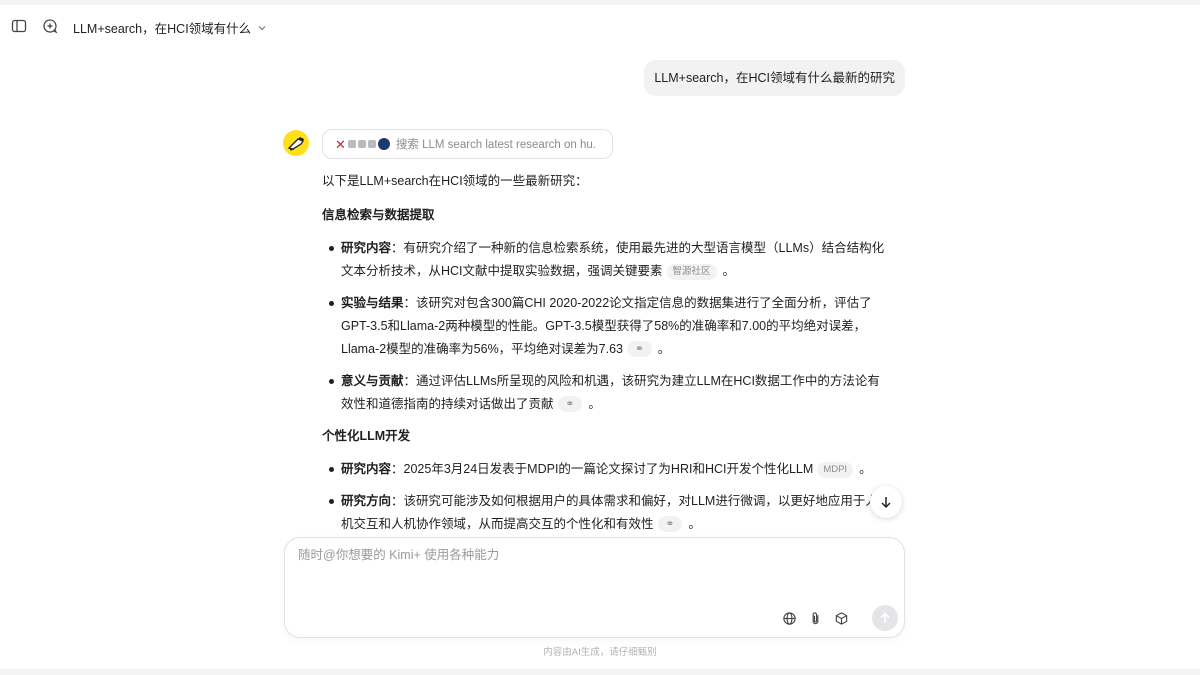 Image resolution: width=1200 pixels, height=675 pixels. I want to click on sidebar-toggle-icon, so click(19, 26).